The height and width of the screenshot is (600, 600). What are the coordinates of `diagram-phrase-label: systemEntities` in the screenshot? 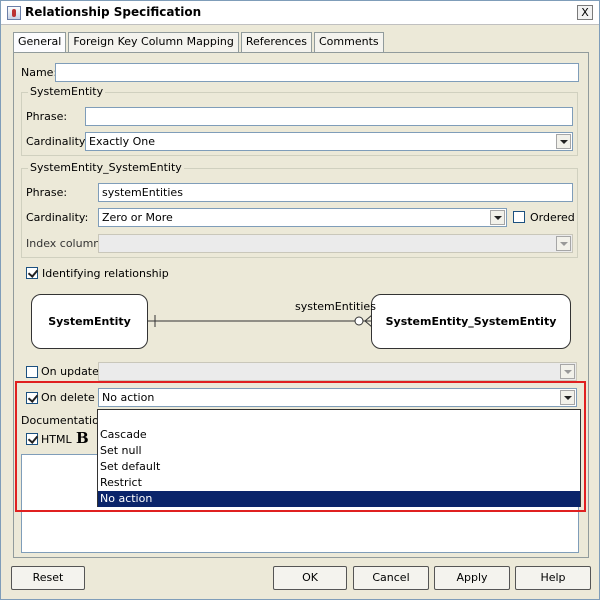 It's located at (335, 306).